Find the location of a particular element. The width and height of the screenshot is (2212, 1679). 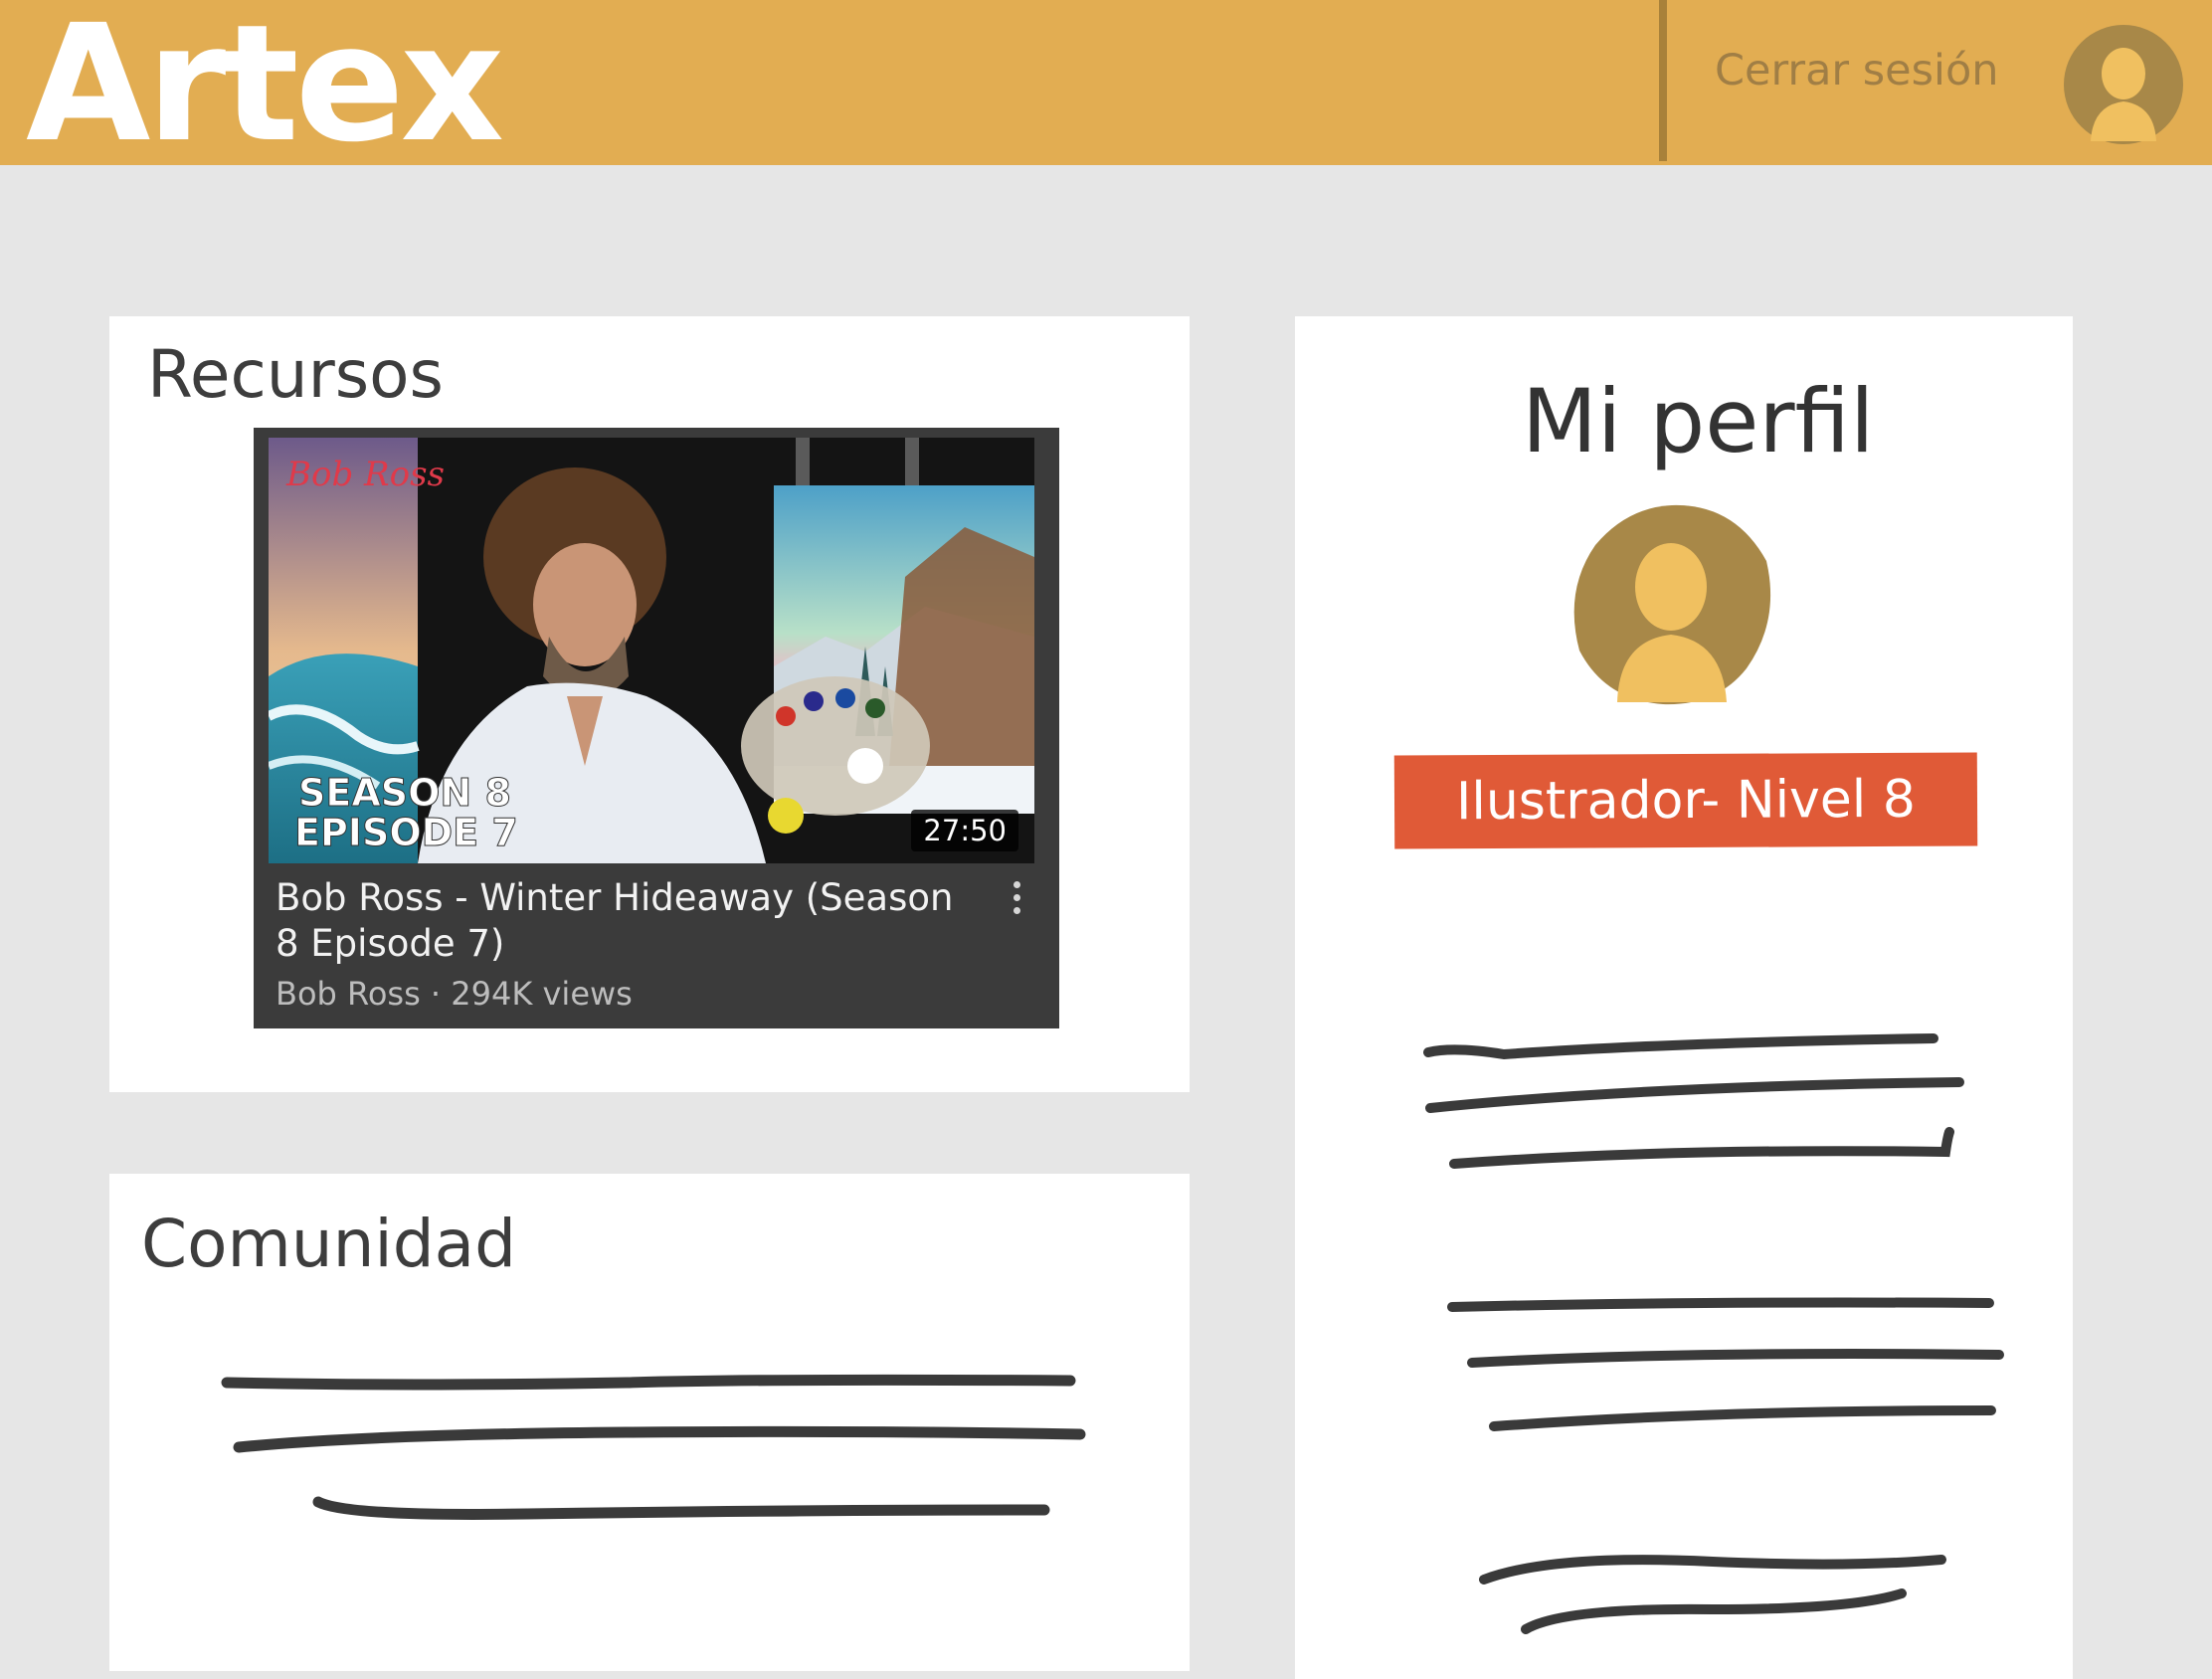

brand-logo: Artex is located at coordinates (265, 84).